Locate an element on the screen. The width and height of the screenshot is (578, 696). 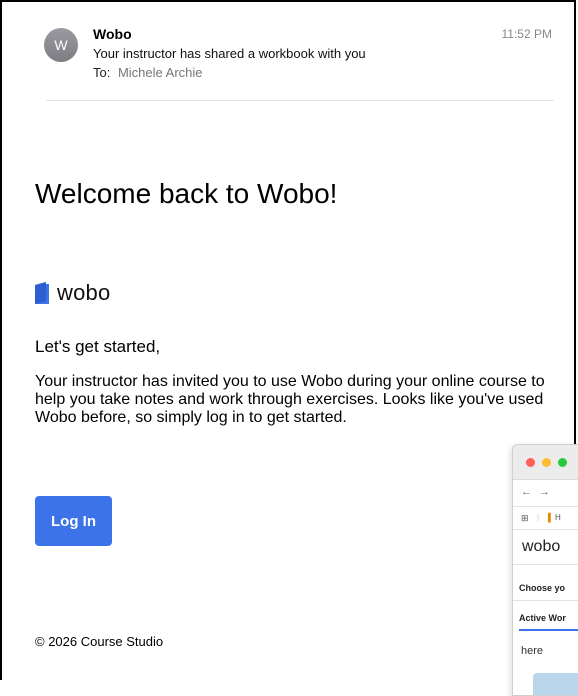
wobo-logo: wobo is located at coordinates (72, 293).